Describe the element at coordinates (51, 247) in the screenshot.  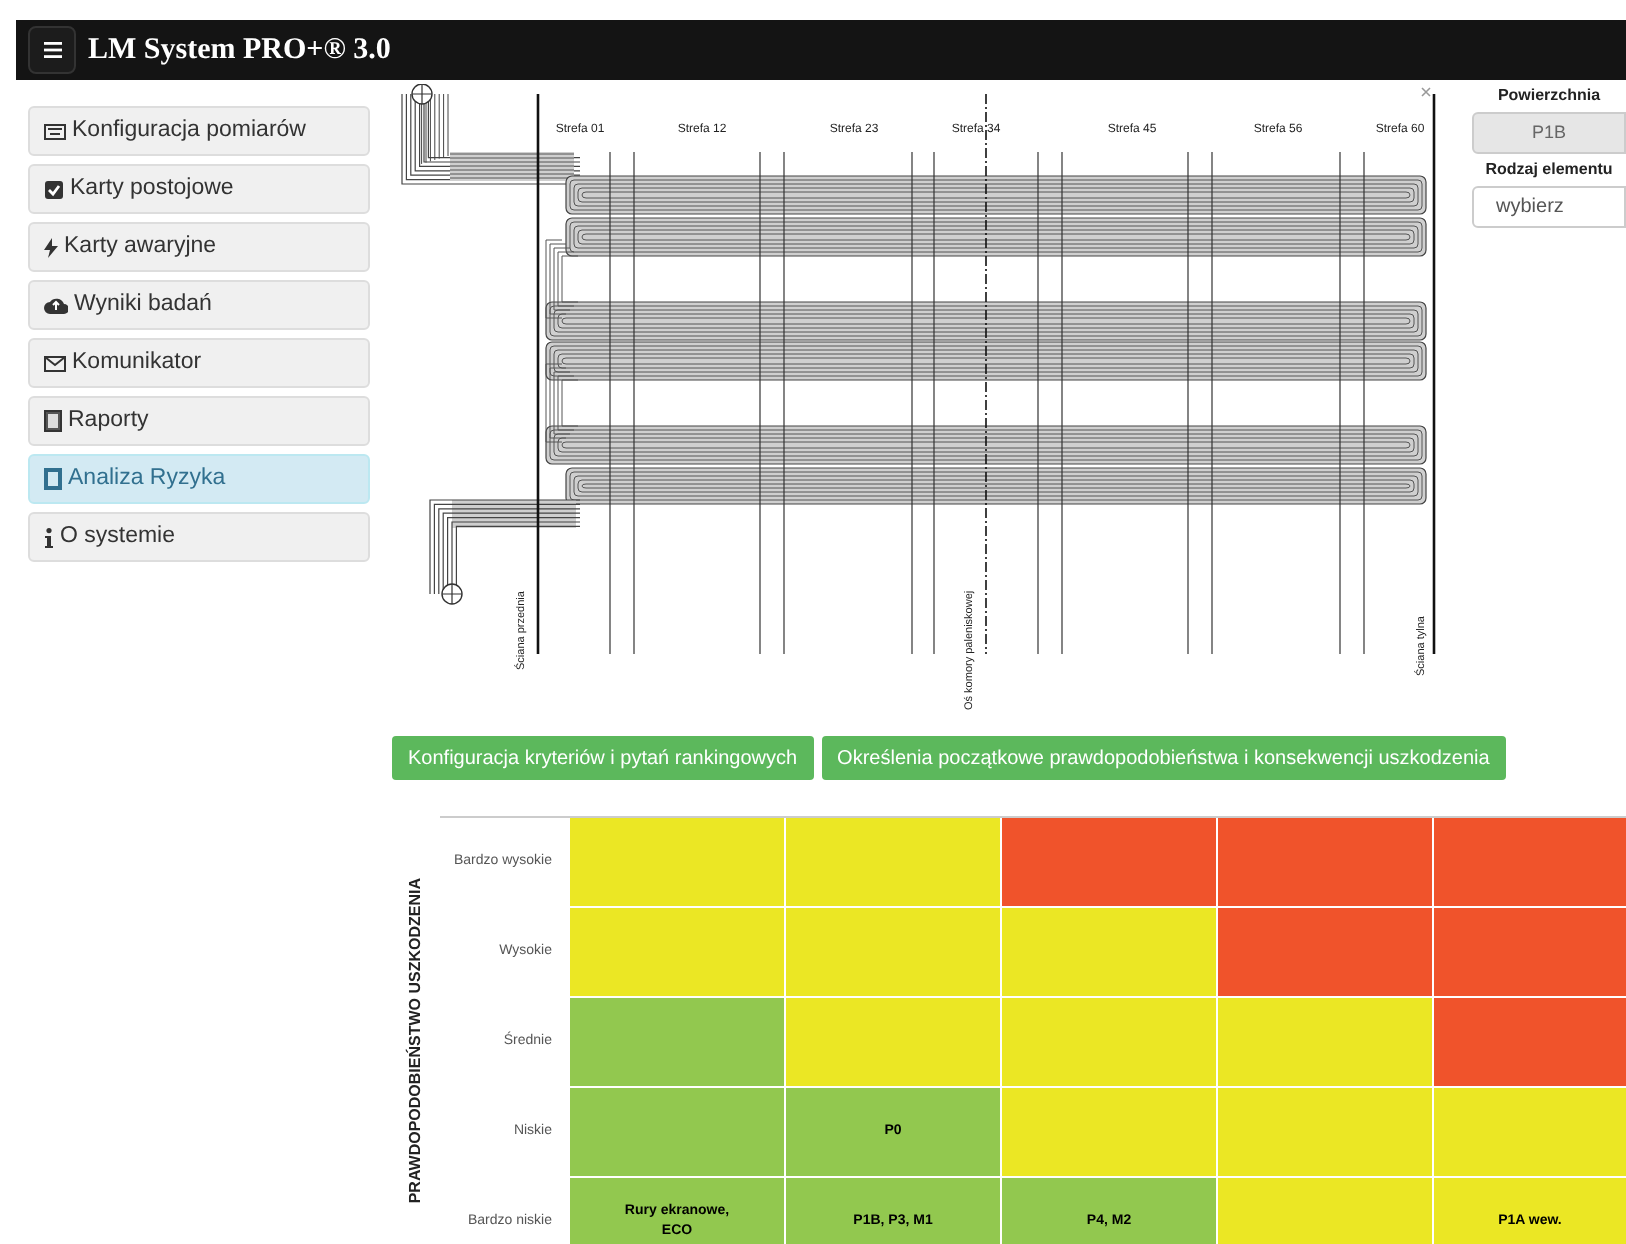
I see `bolt-icon` at that location.